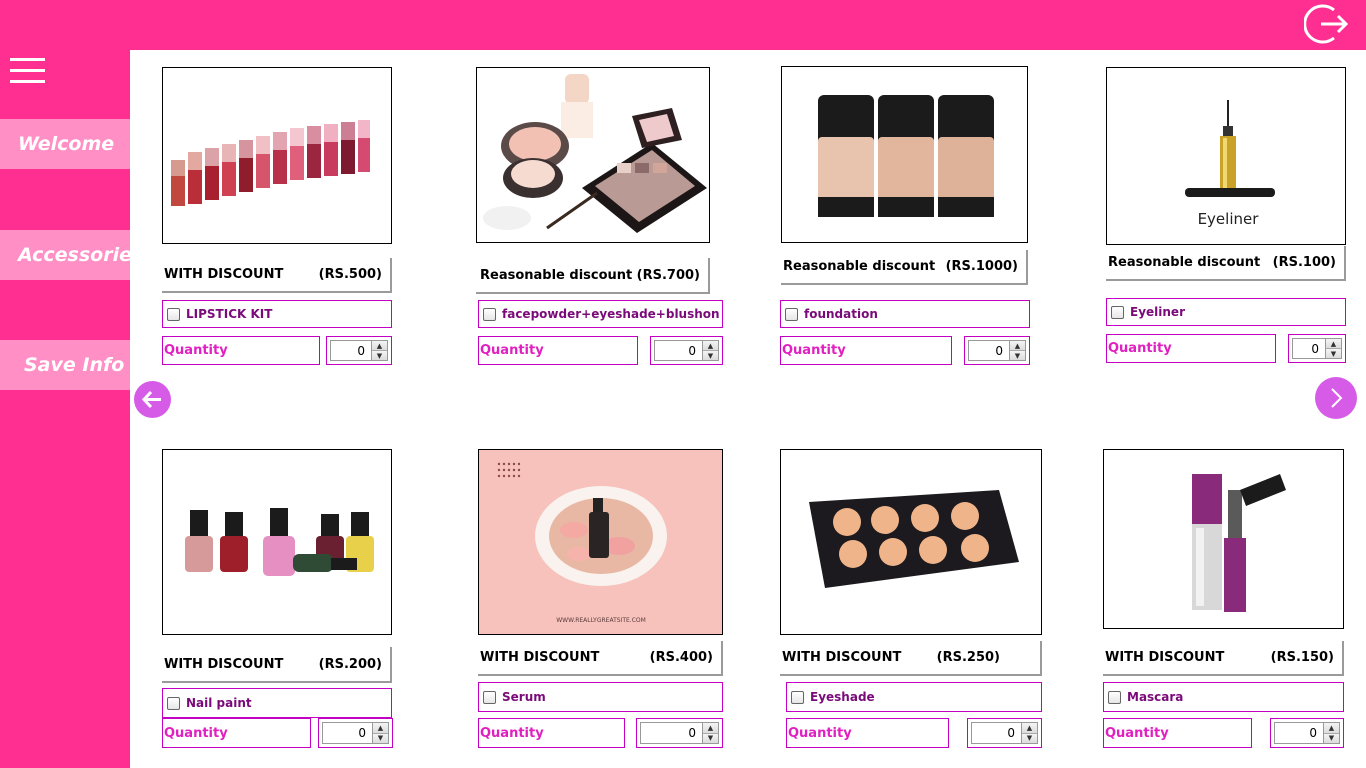  Describe the element at coordinates (681, 657) in the screenshot. I see `price-label: (RS.400)` at that location.